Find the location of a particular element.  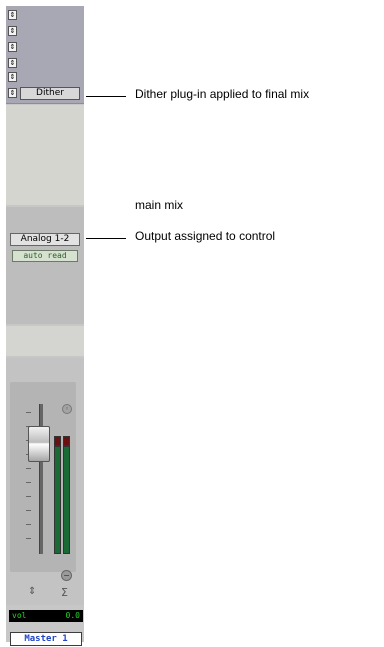

strip-divider is located at coordinates (45, 341).